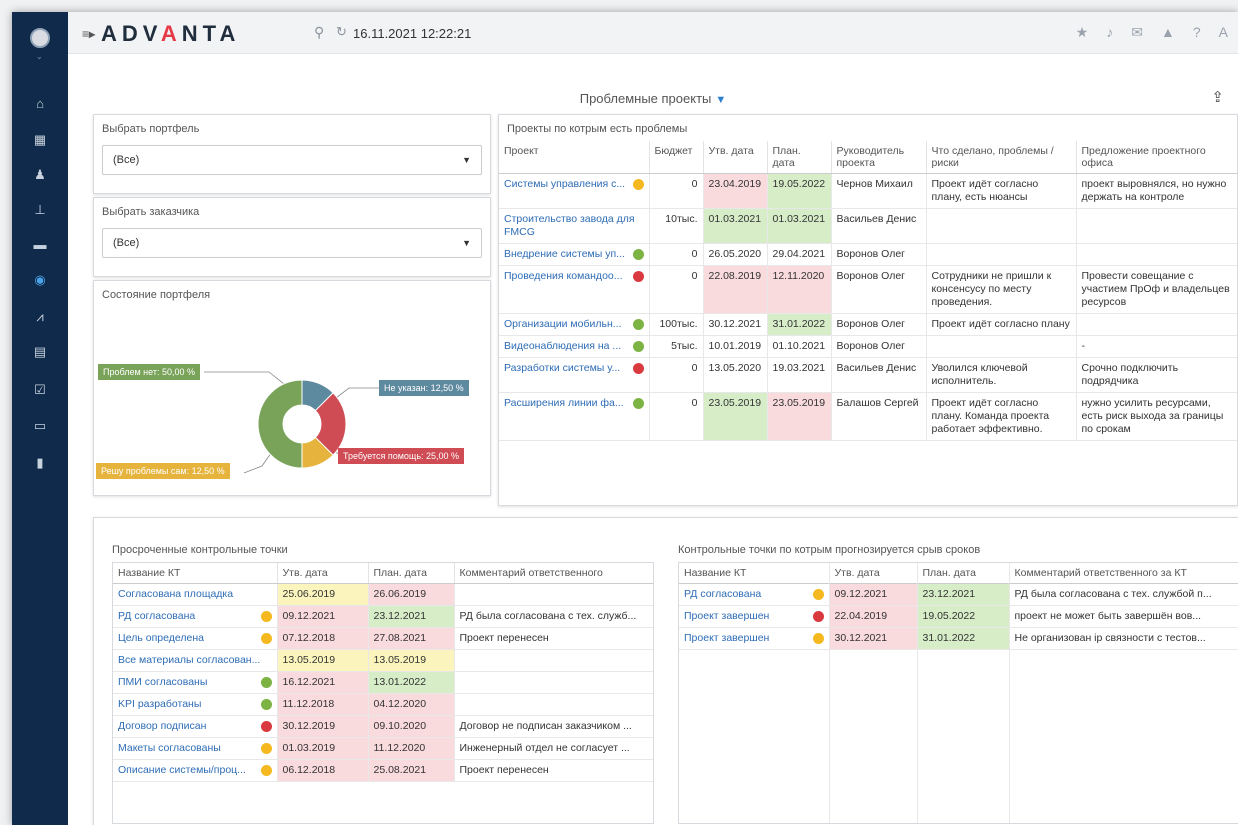 The image size is (1238, 825). What do you see at coordinates (735, 324) in the screenshot?
I see `approved-date-cell: 30.12.2021` at bounding box center [735, 324].